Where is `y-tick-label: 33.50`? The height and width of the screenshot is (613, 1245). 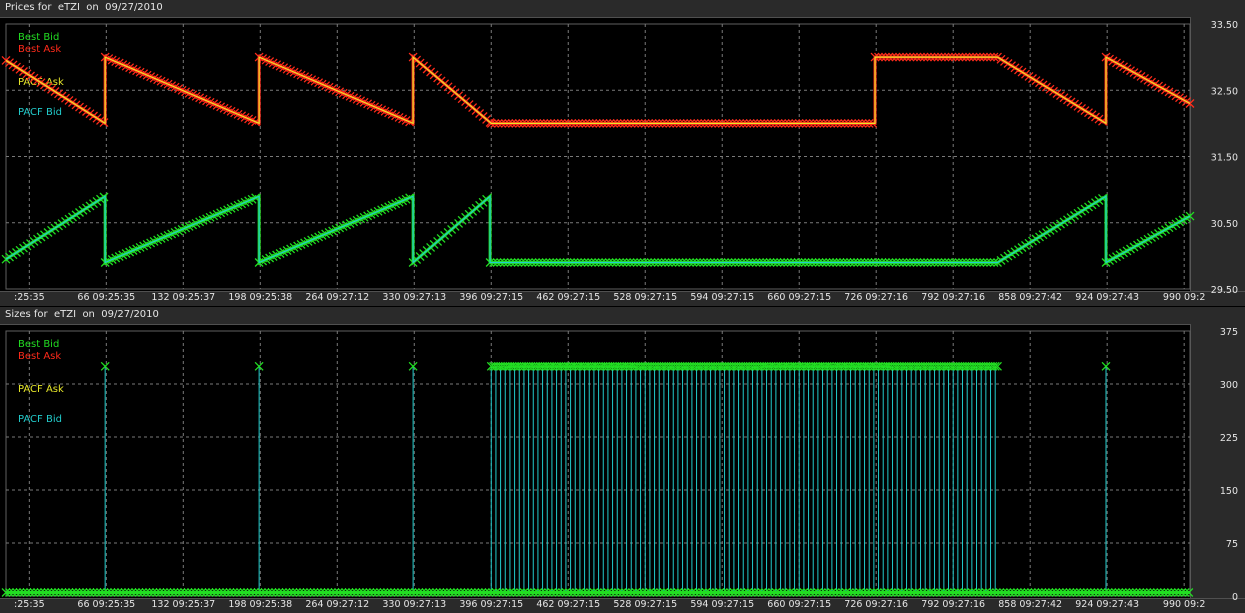
y-tick-label: 33.50 is located at coordinates (1224, 25).